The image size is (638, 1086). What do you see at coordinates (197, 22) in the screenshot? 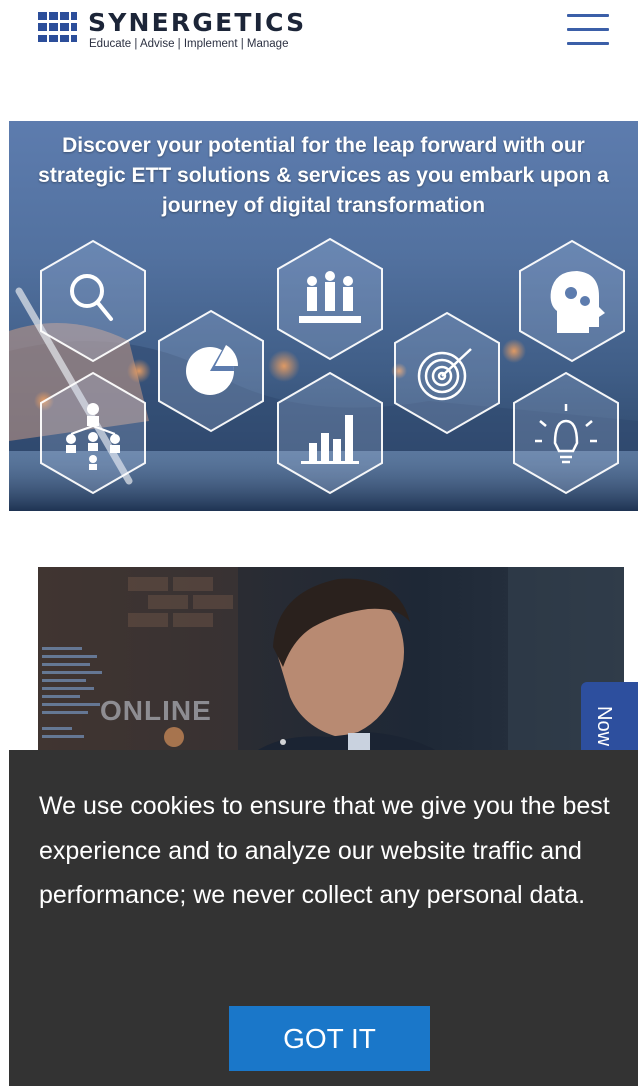
I see `brand-name: SYNERGETICS` at bounding box center [197, 22].